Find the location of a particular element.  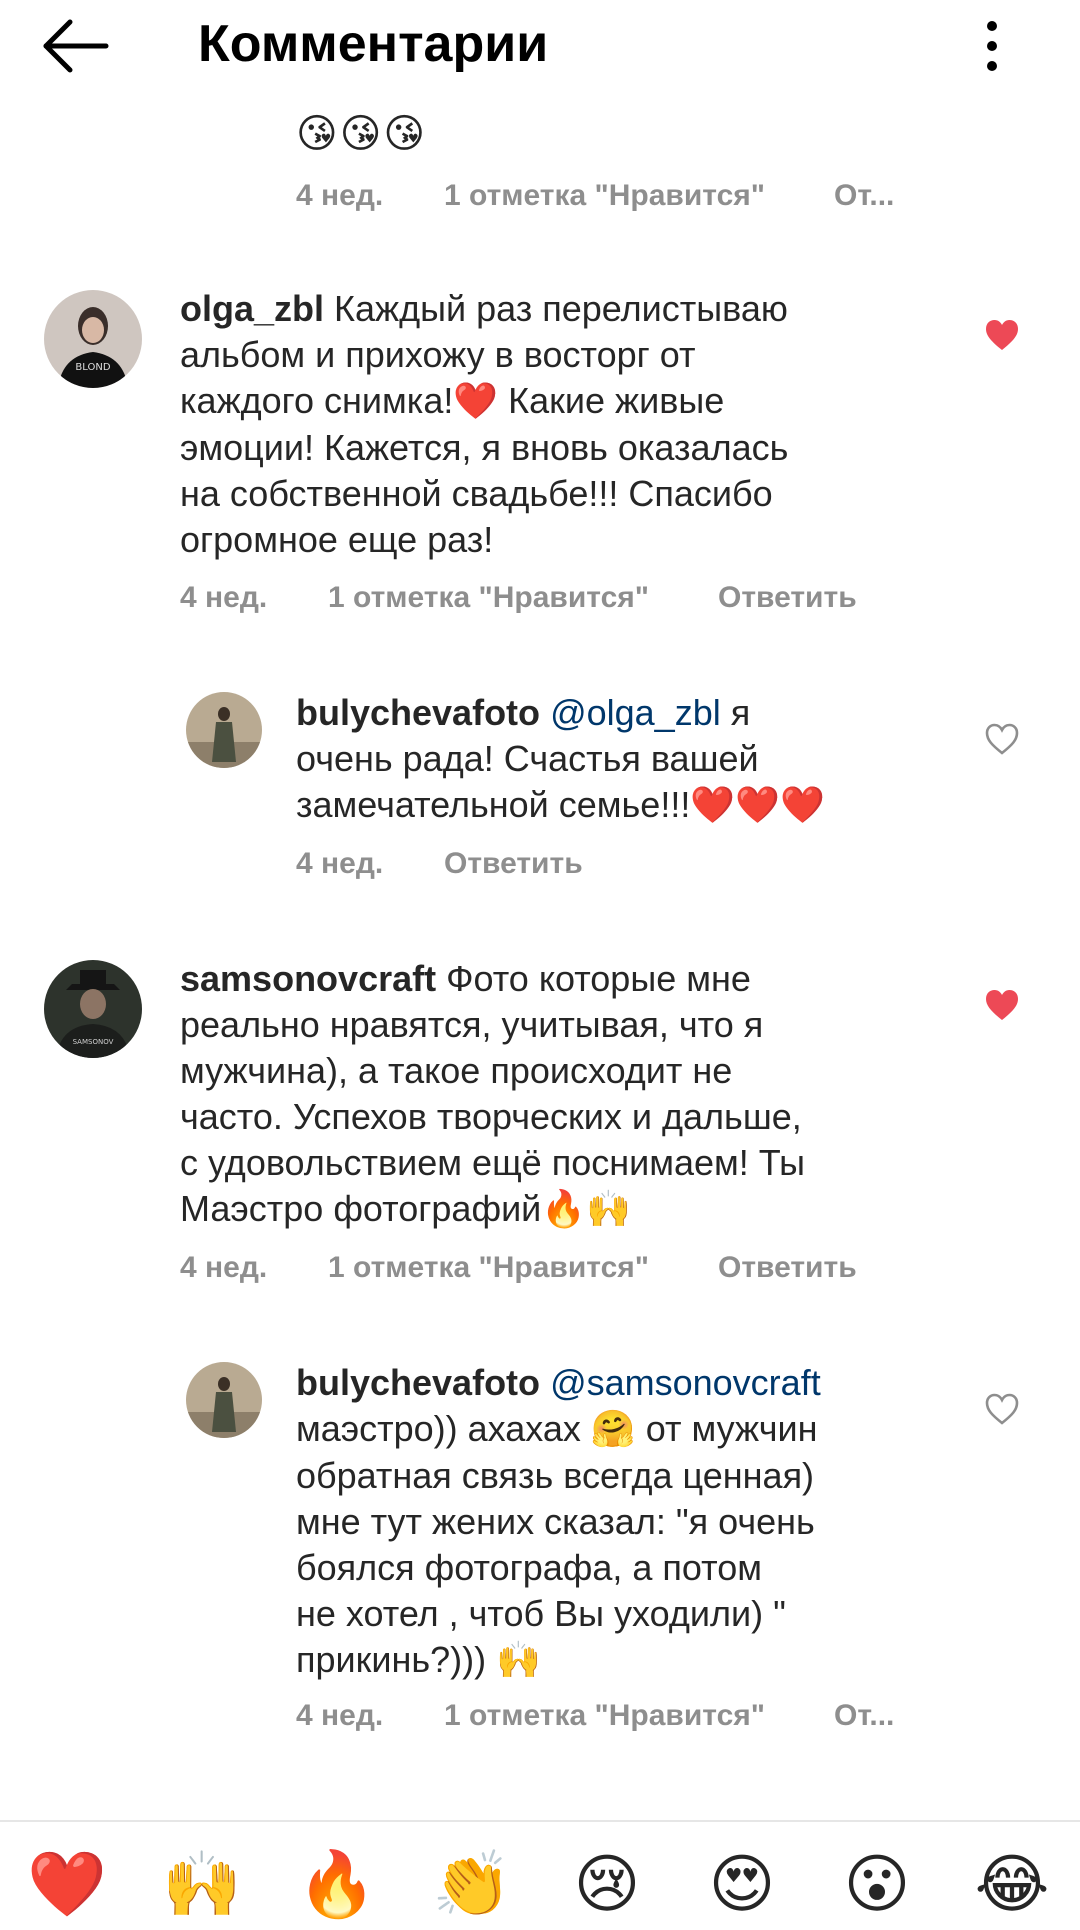

comment-line: olga_zbl Каждый раз перелистываю is located at coordinates (525, 309).